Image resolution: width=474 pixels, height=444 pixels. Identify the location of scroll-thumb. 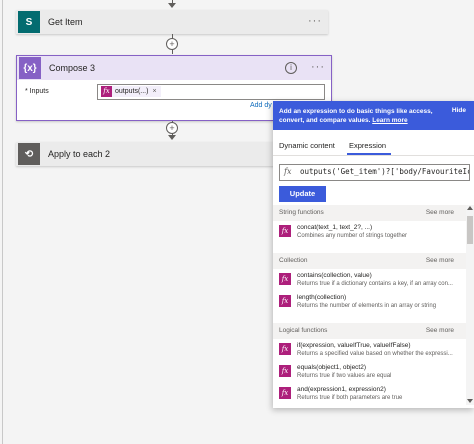
(470, 230).